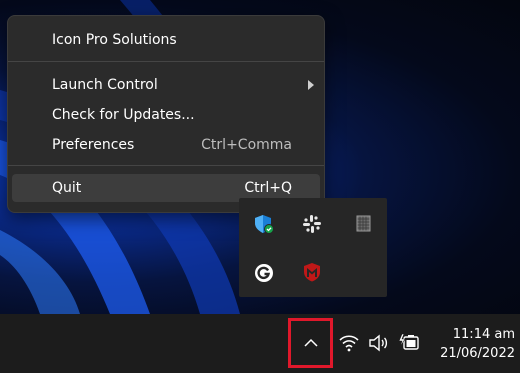 The width and height of the screenshot is (520, 373). What do you see at coordinates (313, 247) in the screenshot?
I see `tray-overflow-panel` at bounding box center [313, 247].